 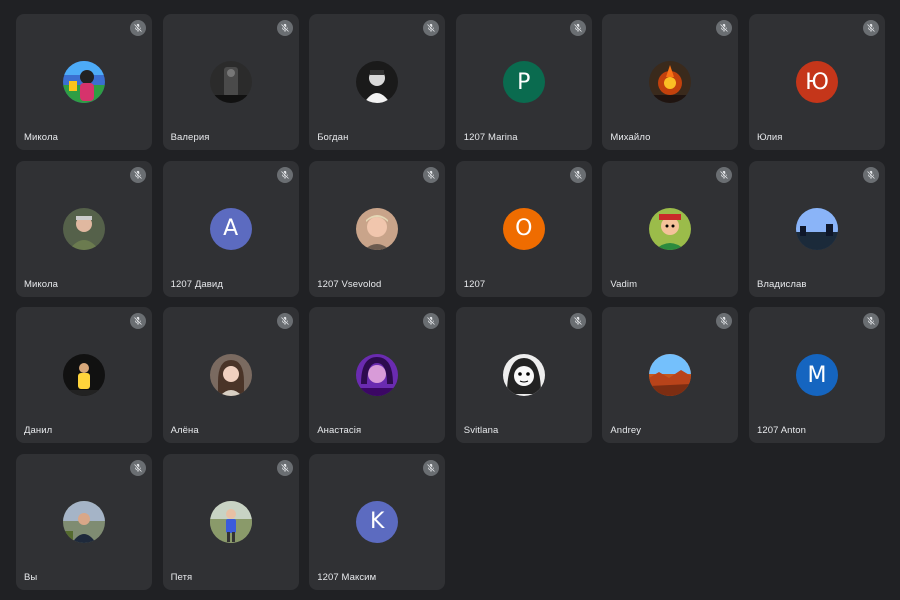 What do you see at coordinates (481, 431) in the screenshot?
I see `participant-name: Svitlana` at bounding box center [481, 431].